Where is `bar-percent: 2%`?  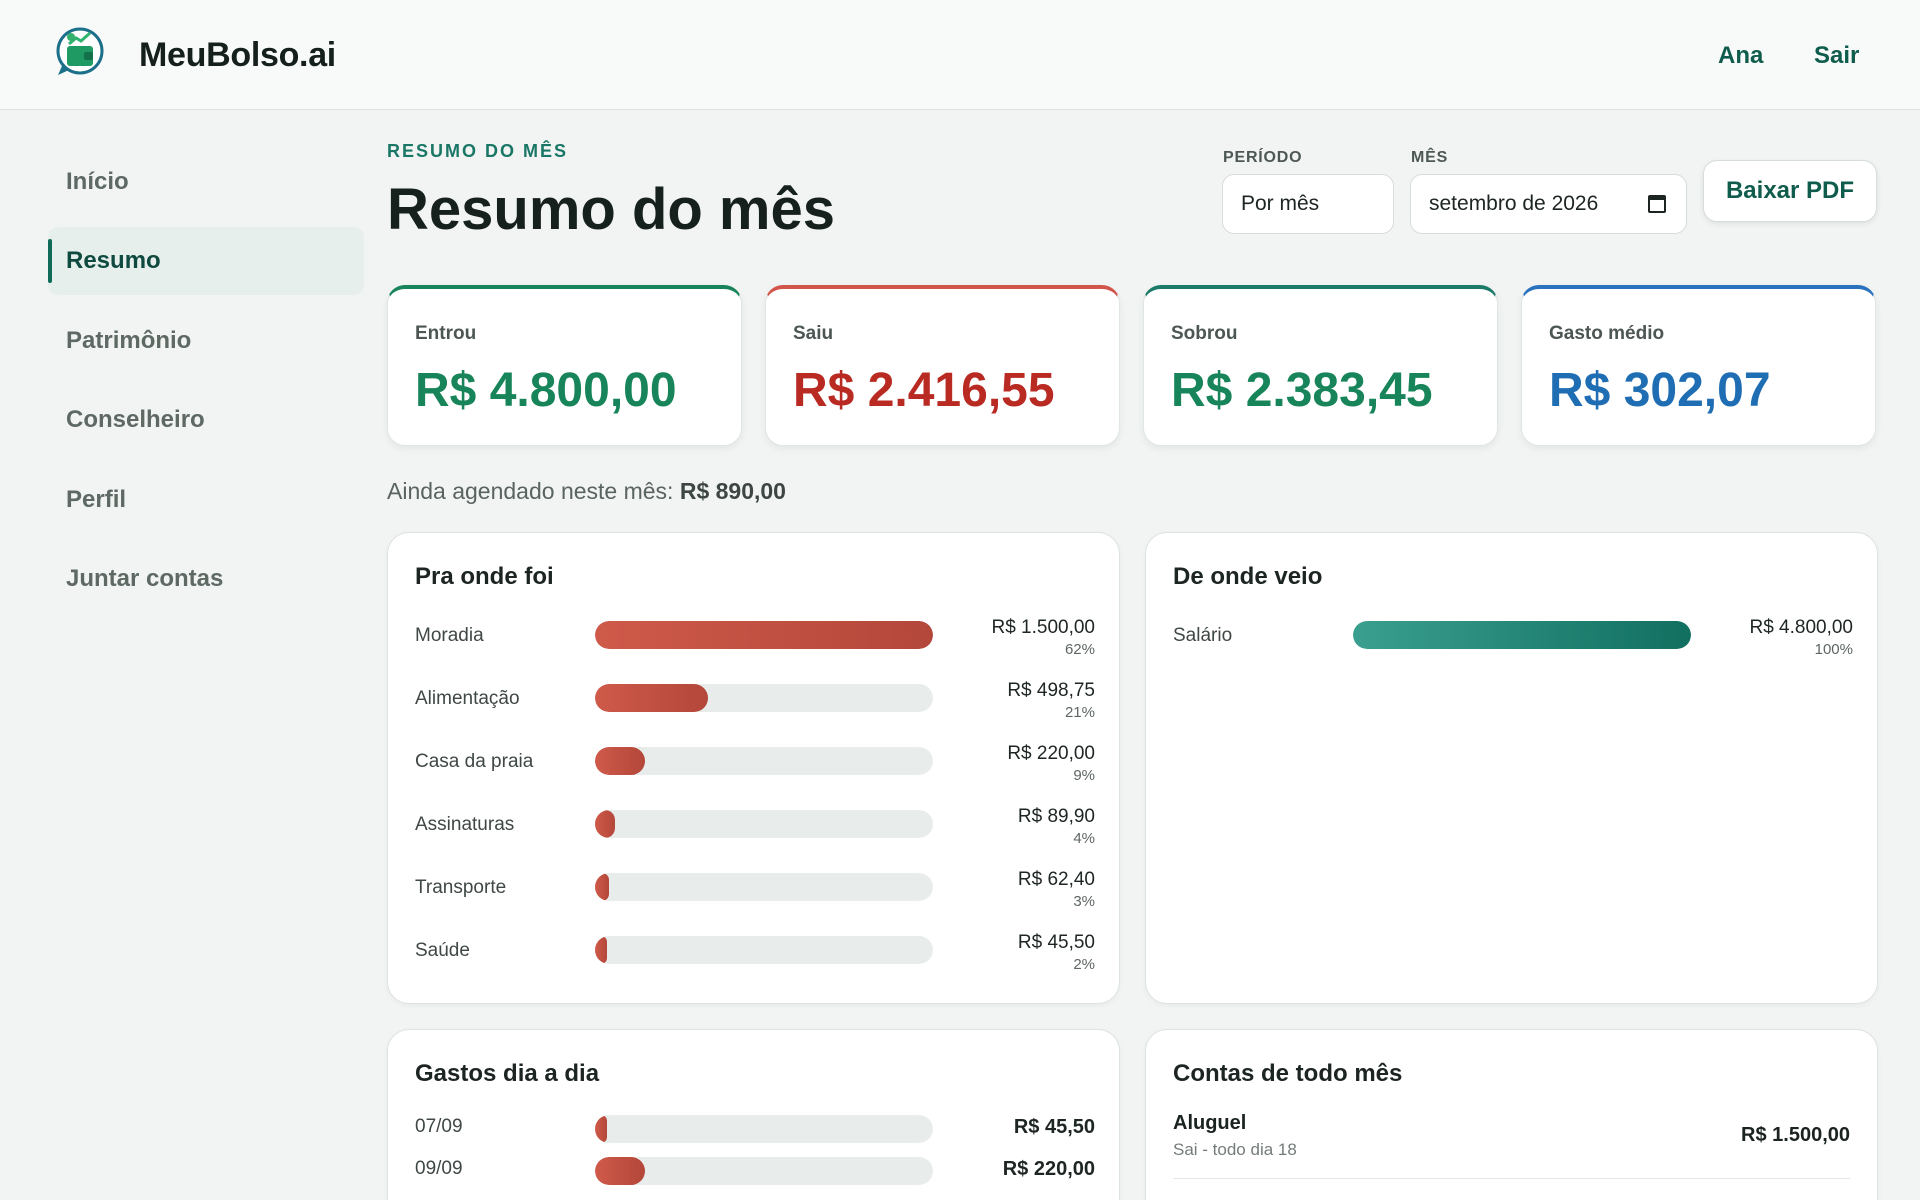 bar-percent: 2% is located at coordinates (1084, 964).